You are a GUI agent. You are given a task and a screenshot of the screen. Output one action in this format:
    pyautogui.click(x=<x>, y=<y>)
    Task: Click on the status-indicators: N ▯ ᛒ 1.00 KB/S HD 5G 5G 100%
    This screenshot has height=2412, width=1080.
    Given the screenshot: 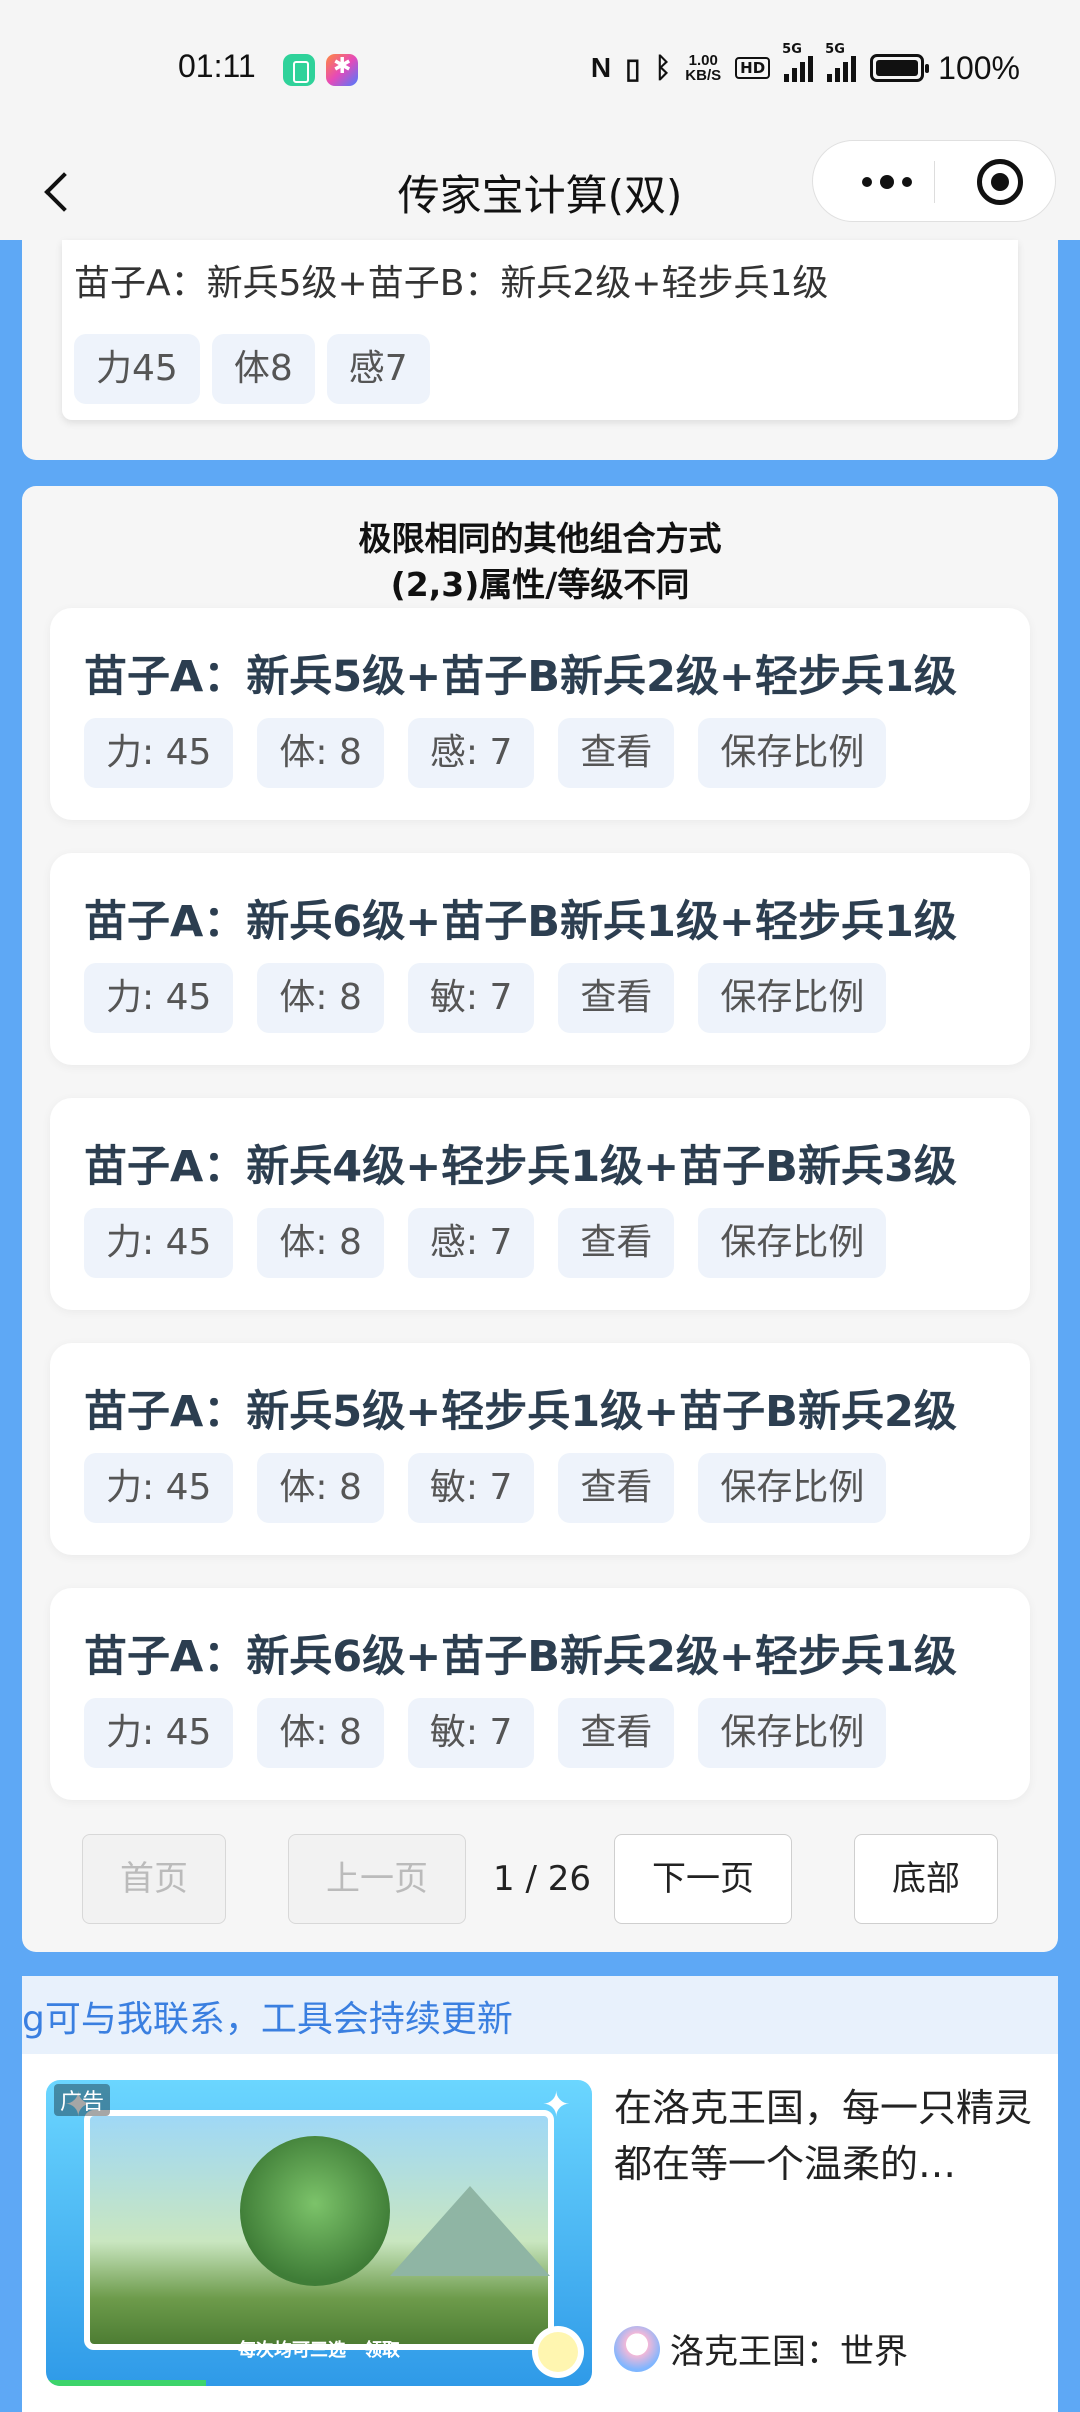 What is the action you would take?
    pyautogui.click(x=805, y=67)
    